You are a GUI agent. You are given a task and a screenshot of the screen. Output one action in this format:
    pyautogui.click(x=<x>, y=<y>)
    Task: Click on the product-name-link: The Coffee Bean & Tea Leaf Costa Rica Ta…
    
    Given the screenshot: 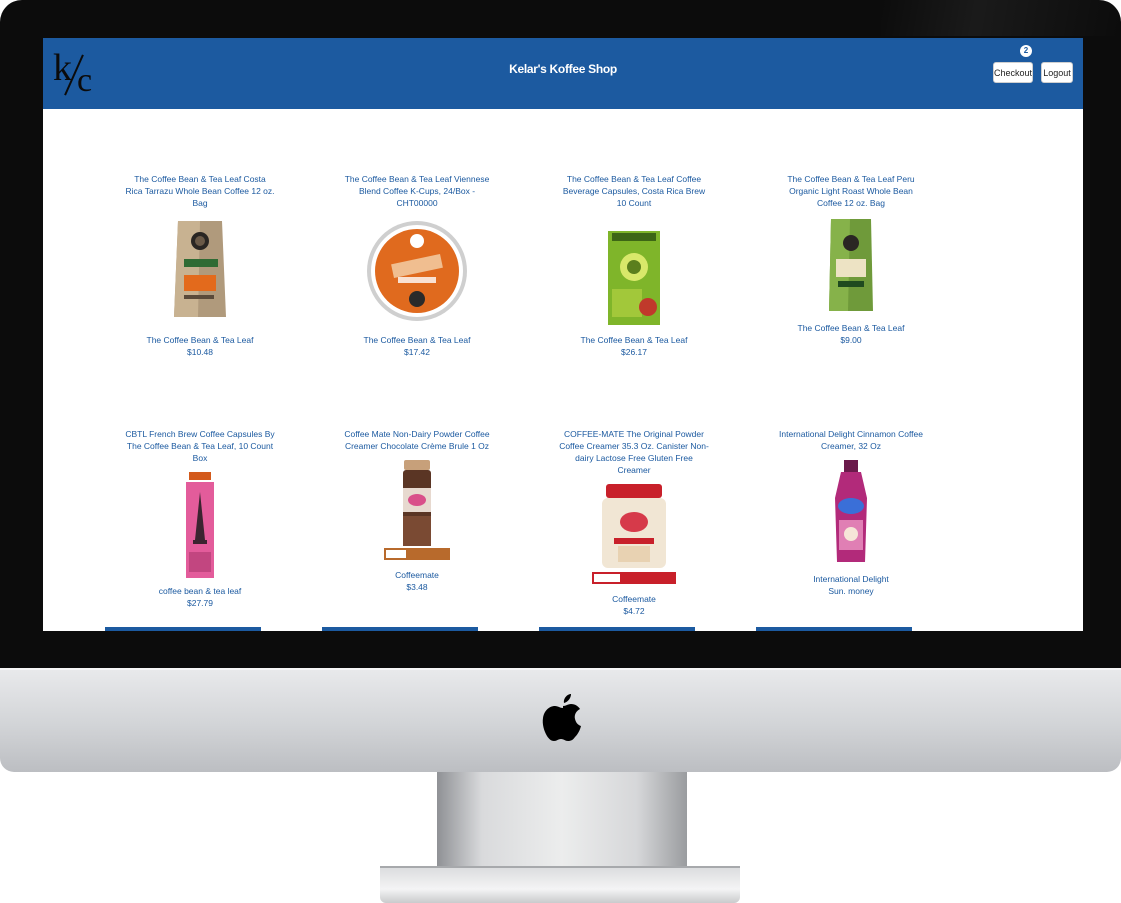 What is the action you would take?
    pyautogui.click(x=200, y=191)
    